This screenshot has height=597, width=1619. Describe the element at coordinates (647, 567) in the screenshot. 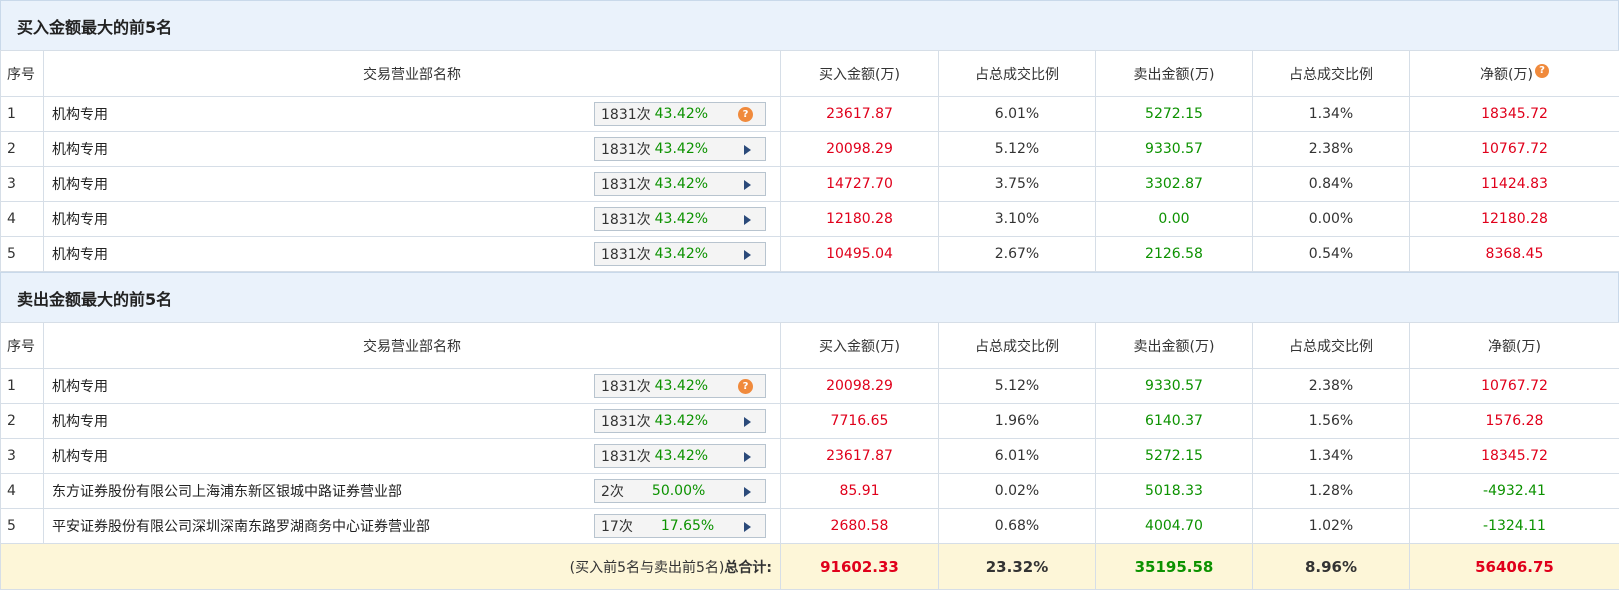

I see `total-label-prefix: (买入前5名与卖出前5名)` at that location.